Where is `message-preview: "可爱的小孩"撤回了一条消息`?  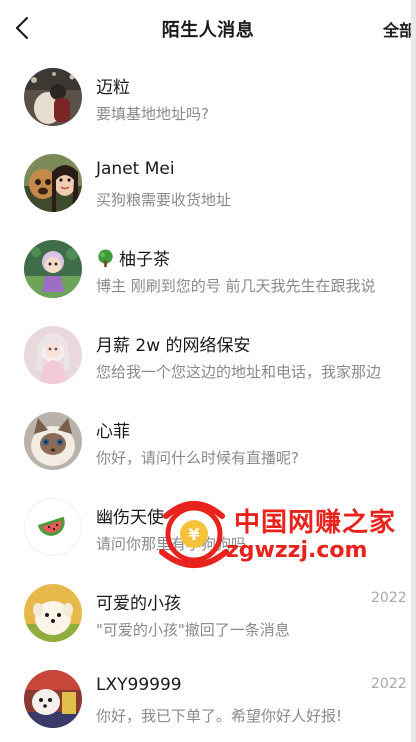 message-preview: "可爱的小孩"撤回了一条消息 is located at coordinates (193, 630).